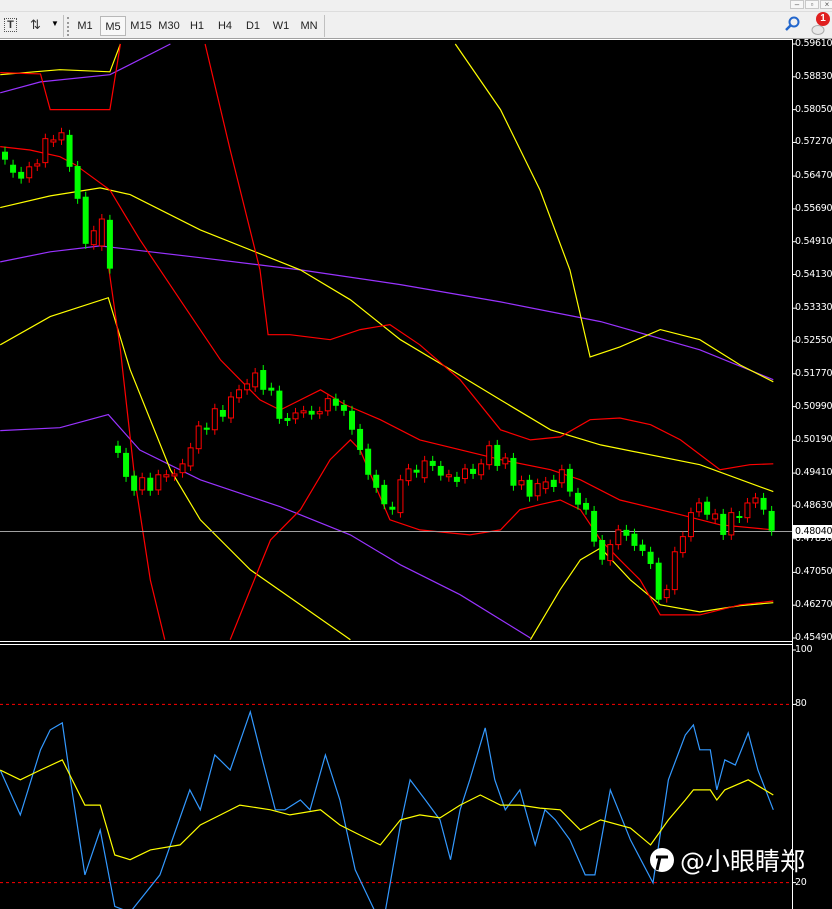 The height and width of the screenshot is (909, 832). Describe the element at coordinates (826, 4) in the screenshot. I see `close-button: ×` at that location.